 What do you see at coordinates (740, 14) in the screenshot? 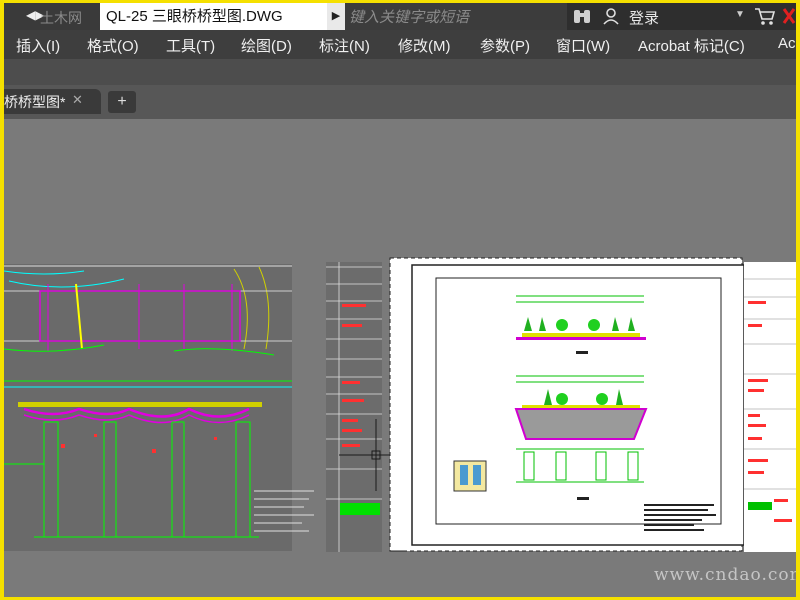
I see `account-dropdown-icon: ▼` at bounding box center [740, 14].